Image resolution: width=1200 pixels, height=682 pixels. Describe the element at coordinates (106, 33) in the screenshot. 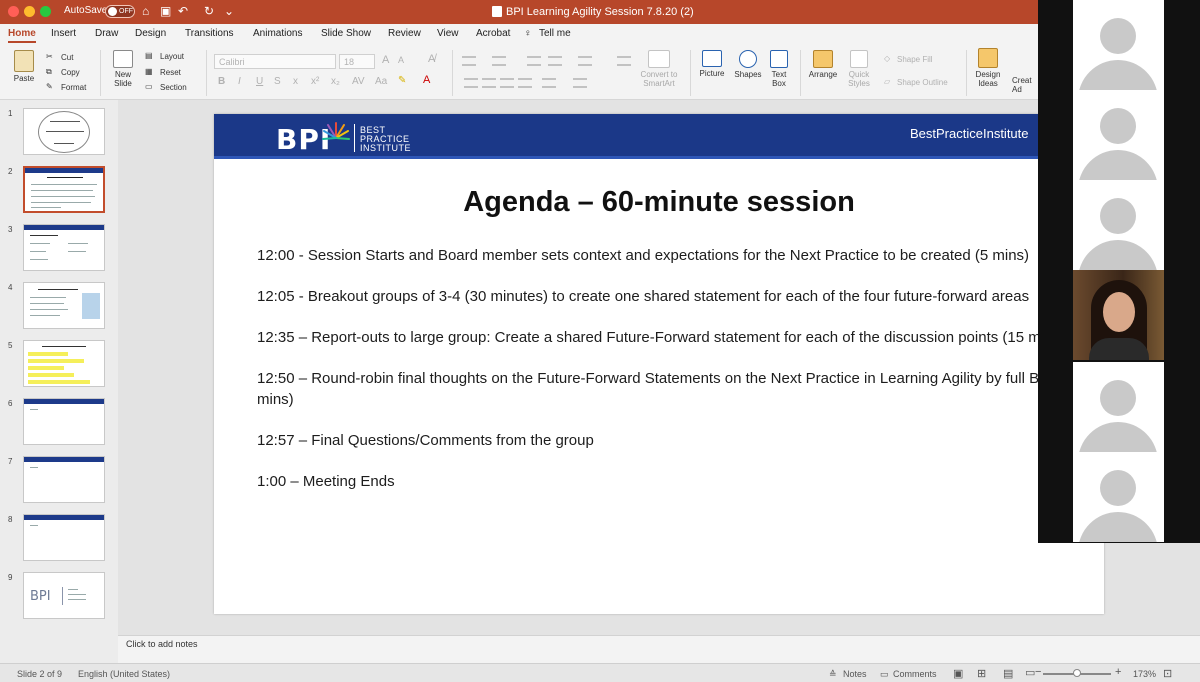

I see `tab-draw: Draw` at that location.